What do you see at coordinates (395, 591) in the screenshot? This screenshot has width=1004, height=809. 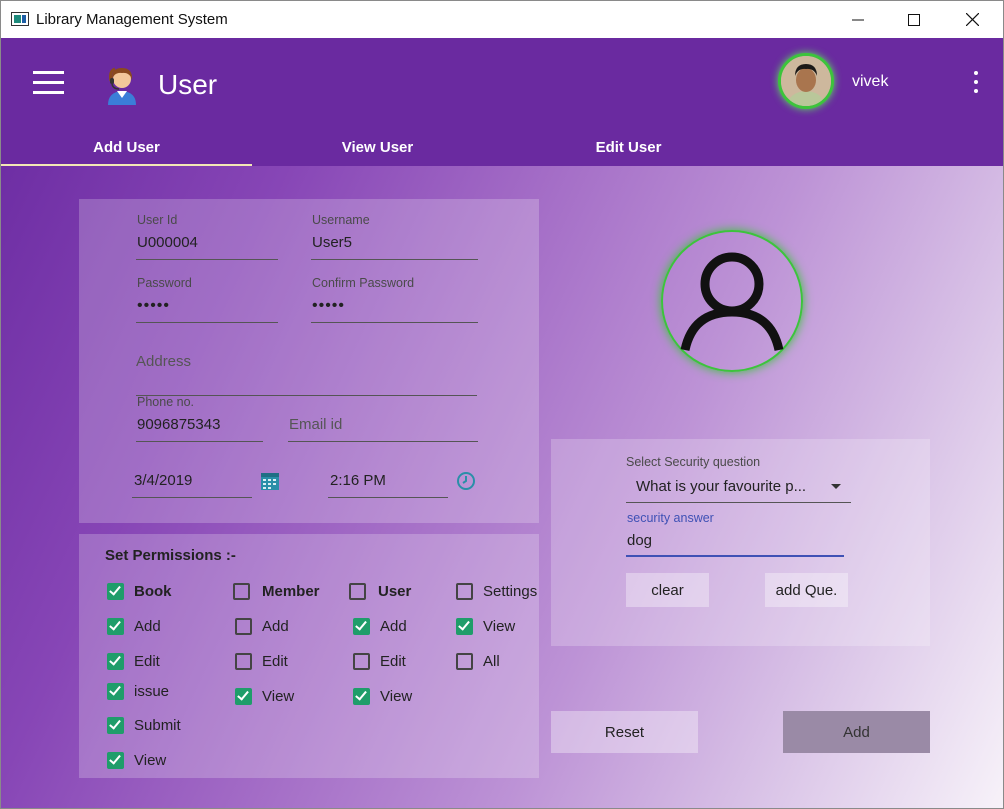 I see `user-label: User` at bounding box center [395, 591].